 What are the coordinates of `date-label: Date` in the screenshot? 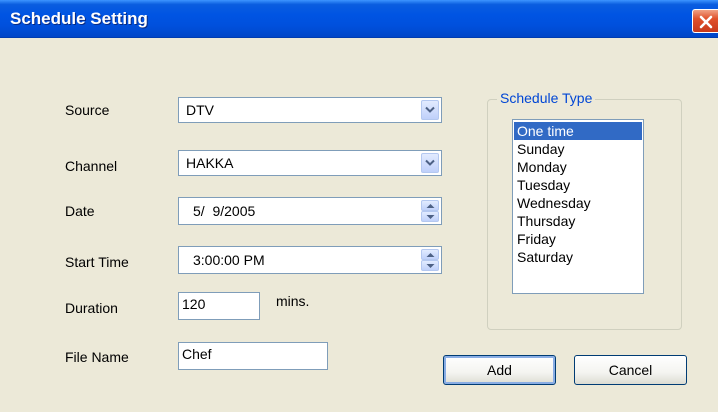 It's located at (80, 211).